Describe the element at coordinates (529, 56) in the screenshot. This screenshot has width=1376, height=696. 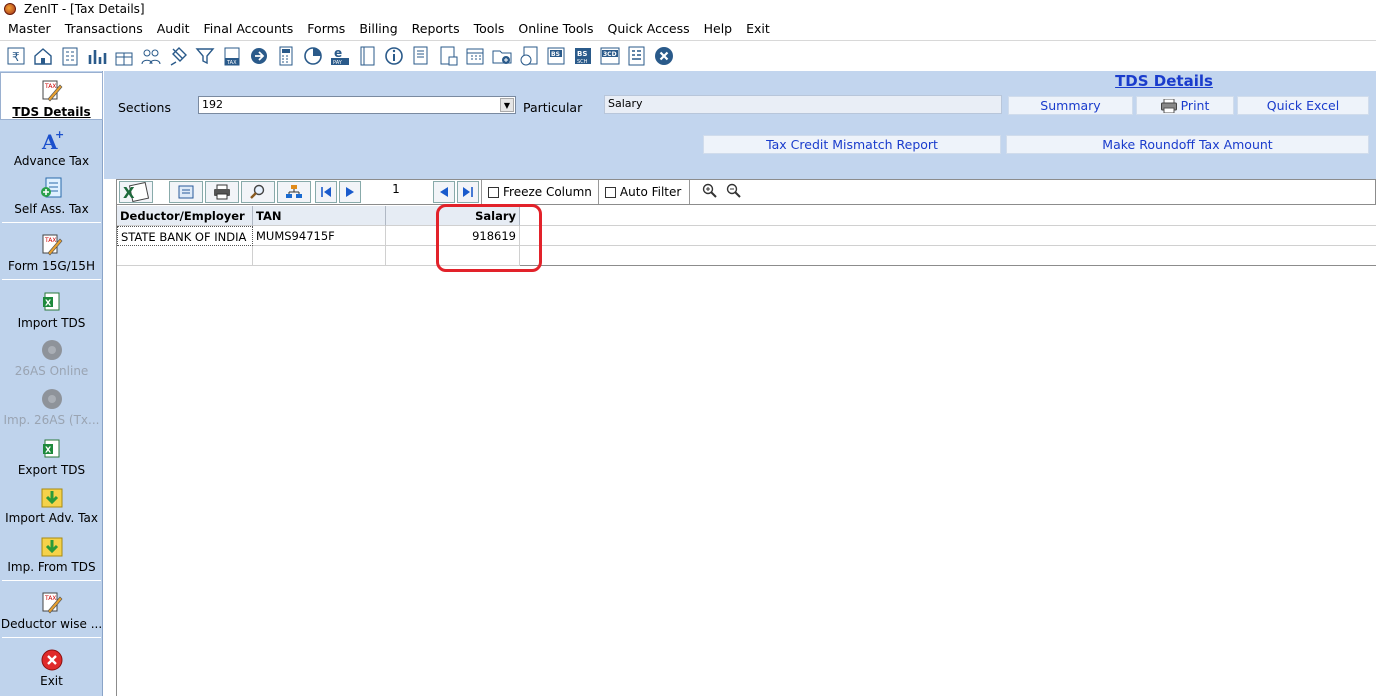
I see `document-icon` at that location.